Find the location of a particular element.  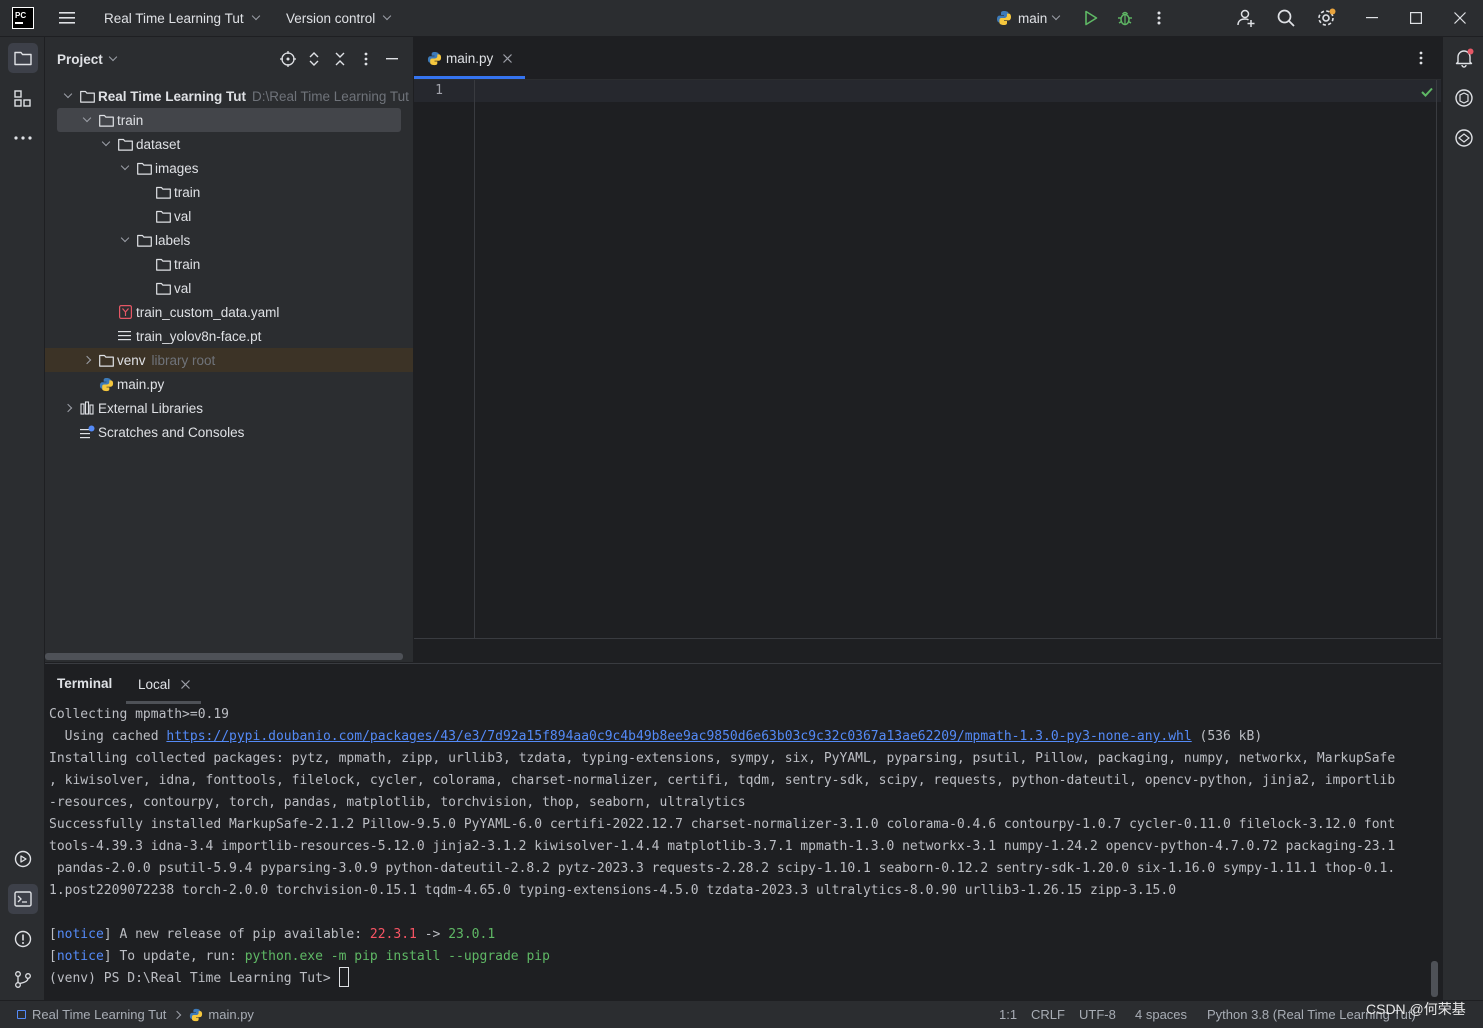

tab-actions-icon is located at coordinates (1421, 58).